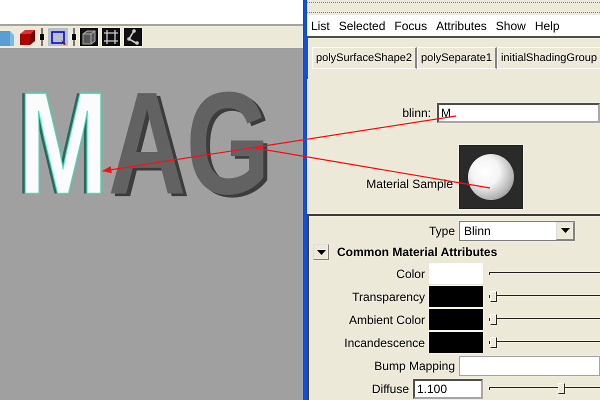 The width and height of the screenshot is (600, 400). What do you see at coordinates (548, 58) in the screenshot?
I see `tab: initialShadingGroup` at bounding box center [548, 58].